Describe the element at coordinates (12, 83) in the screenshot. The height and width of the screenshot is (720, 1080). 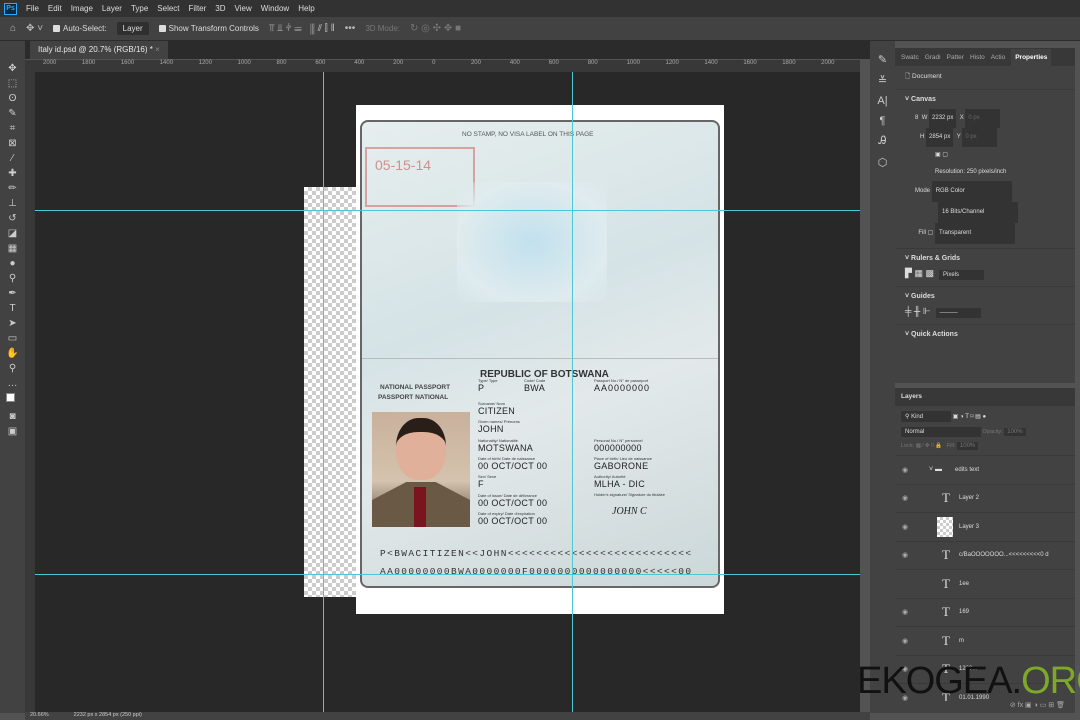
I see `marquee-tool-icon: ⬚` at that location.